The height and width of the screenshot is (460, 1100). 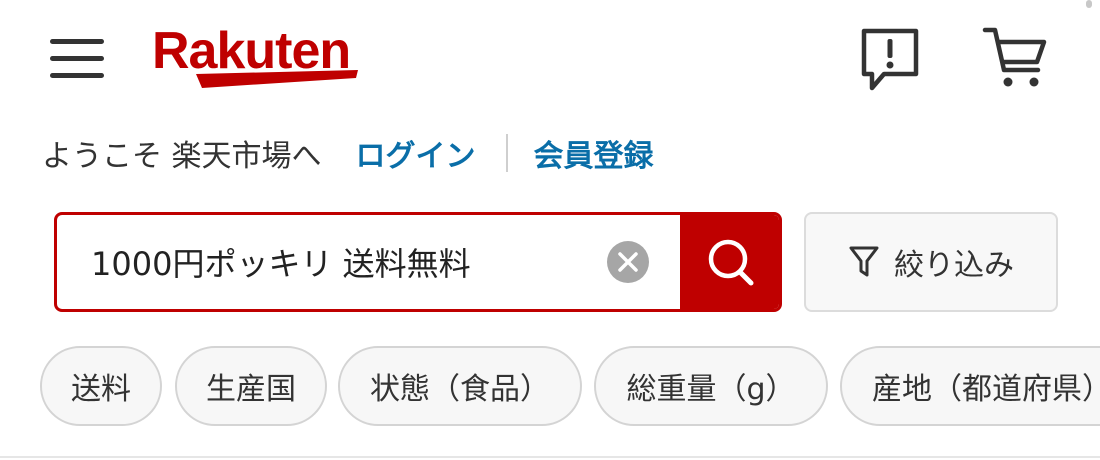 I want to click on bottom-divider, so click(x=550, y=457).